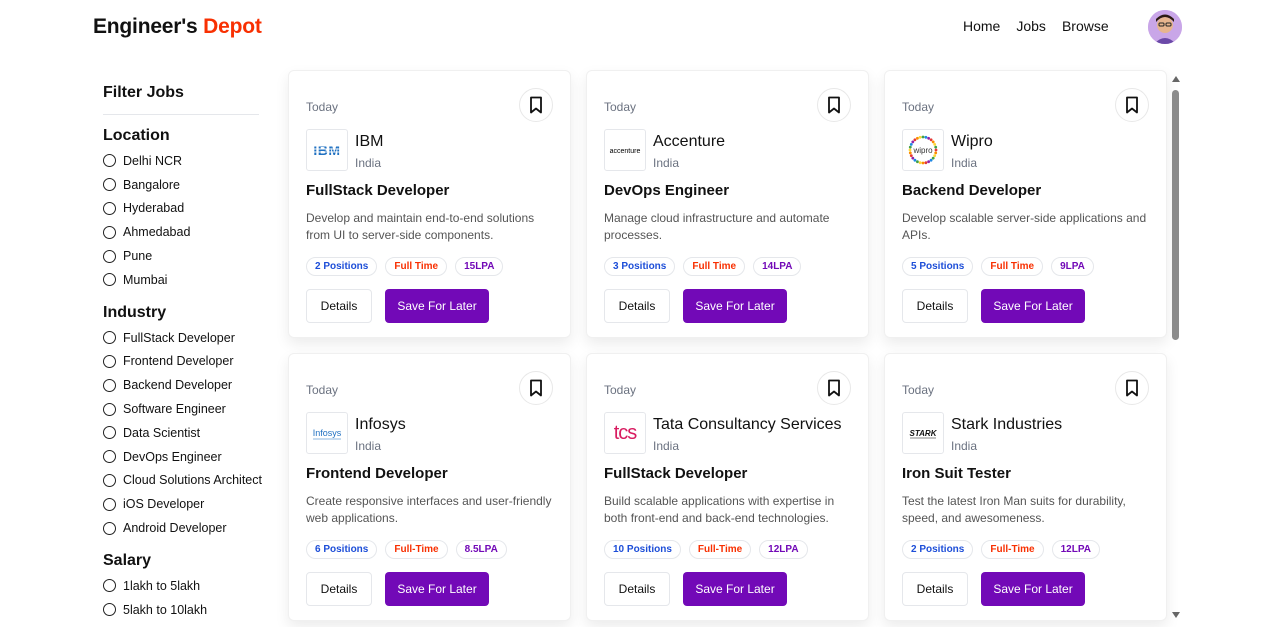 The image size is (1280, 627). Describe the element at coordinates (405, 266) in the screenshot. I see `job-badges: 2 Positions Full Time 15LPA` at that location.